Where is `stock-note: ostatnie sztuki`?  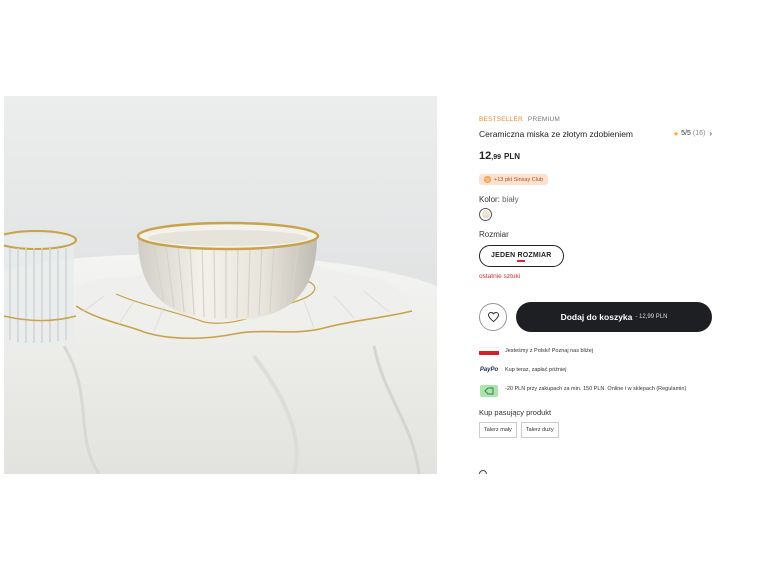
stock-note: ostatnie sztuki is located at coordinates (500, 276).